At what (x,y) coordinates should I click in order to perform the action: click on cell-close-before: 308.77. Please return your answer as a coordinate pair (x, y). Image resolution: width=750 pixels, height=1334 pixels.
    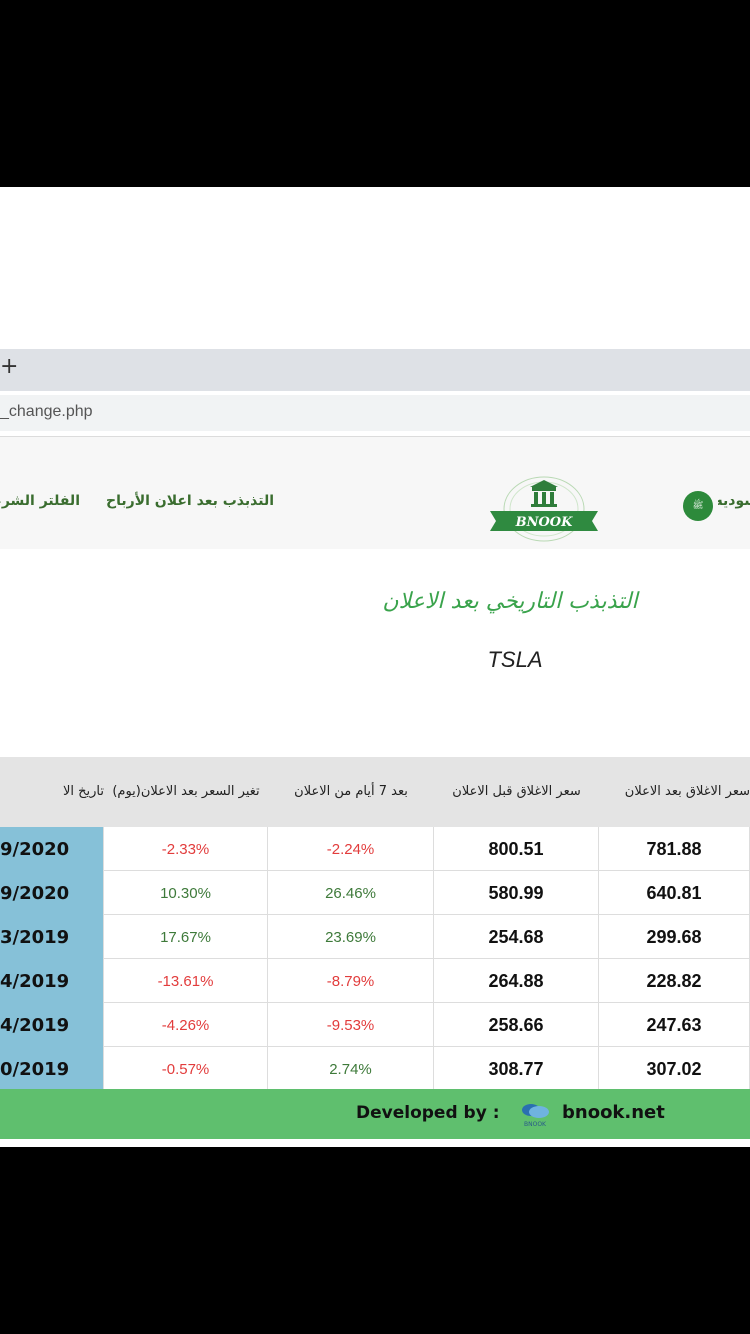
    Looking at the image, I should click on (516, 1069).